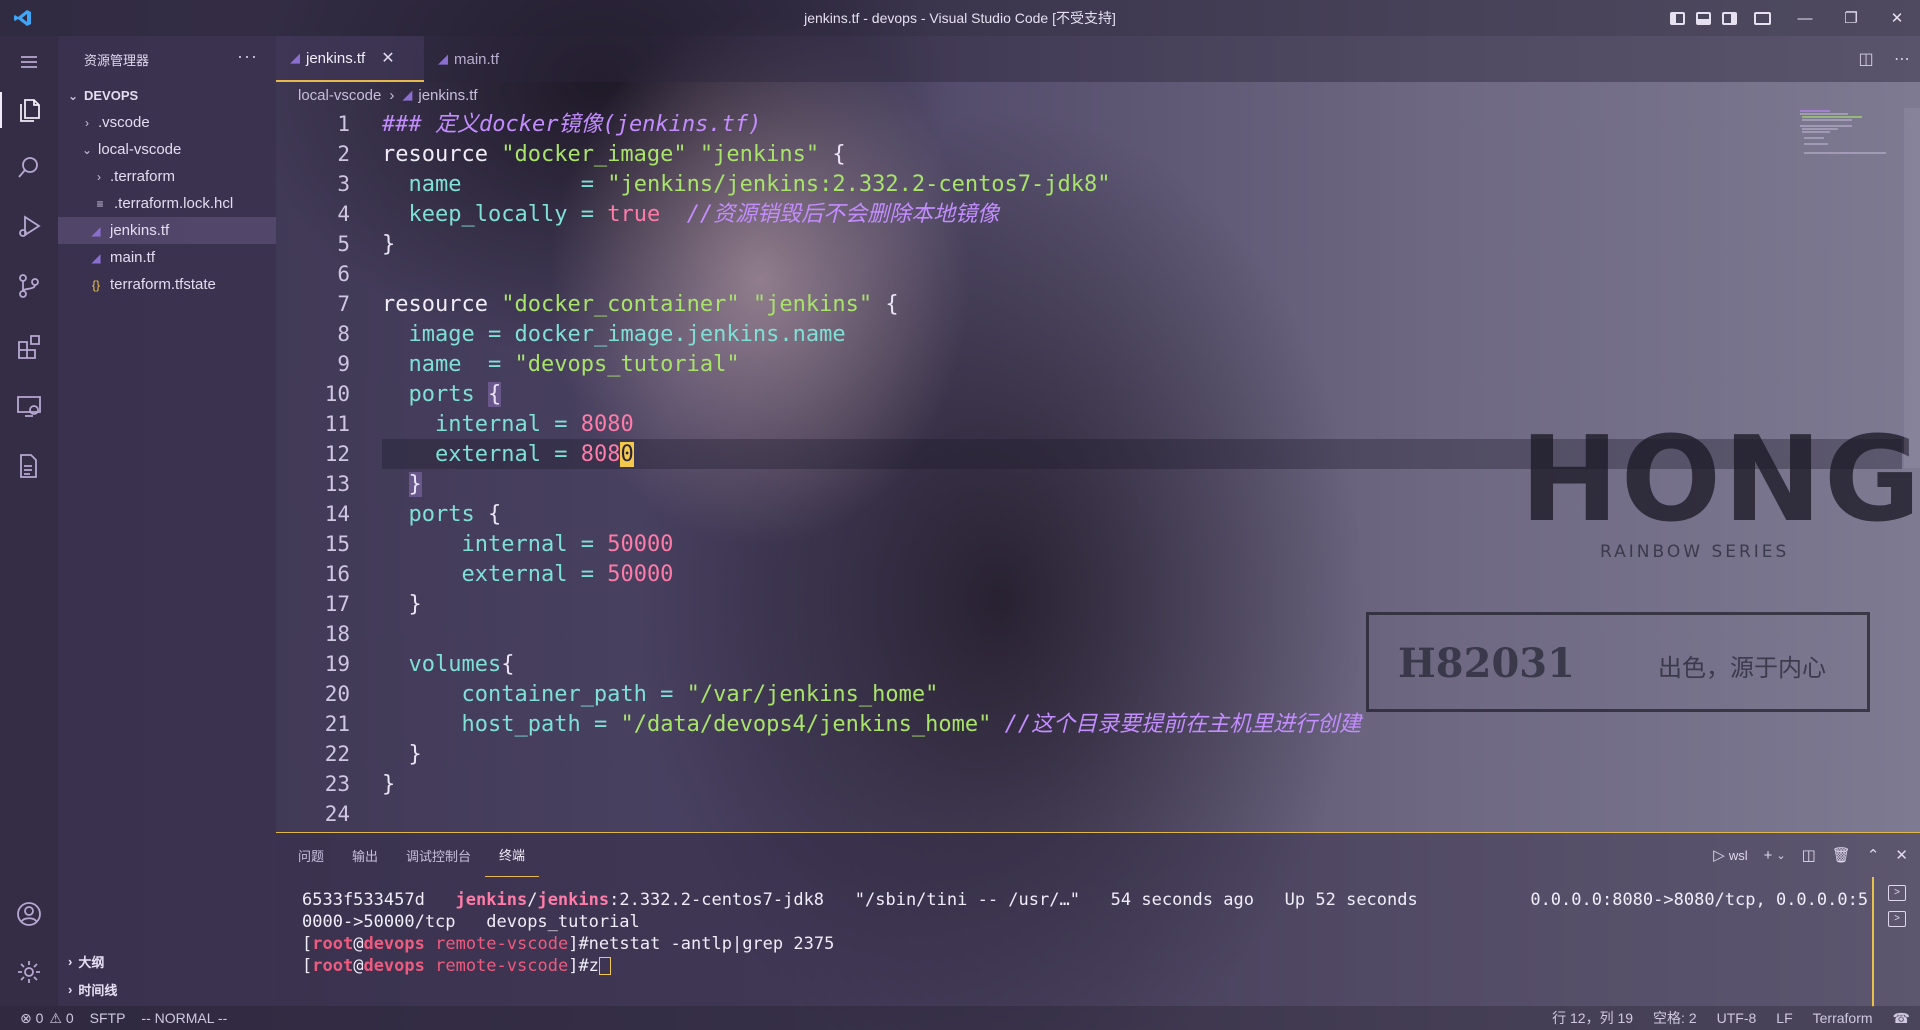 This screenshot has height=1030, width=1920. Describe the element at coordinates (1784, 1018) in the screenshot. I see `eol-status: LF` at that location.